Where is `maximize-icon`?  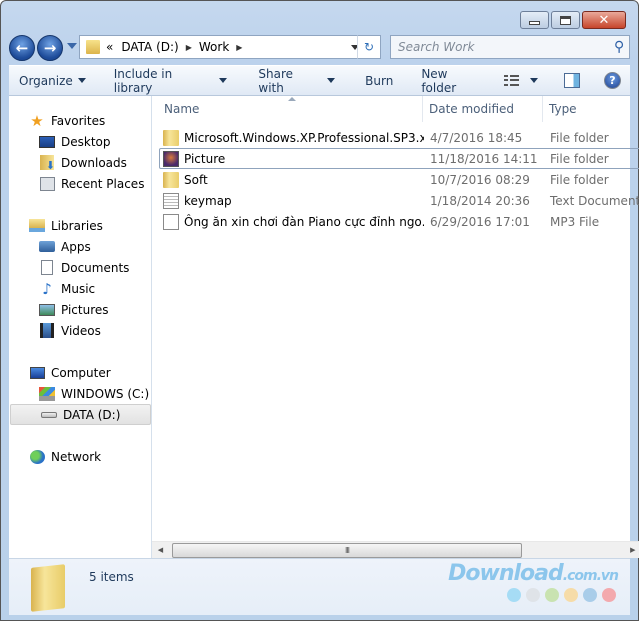
maximize-icon is located at coordinates (565, 20).